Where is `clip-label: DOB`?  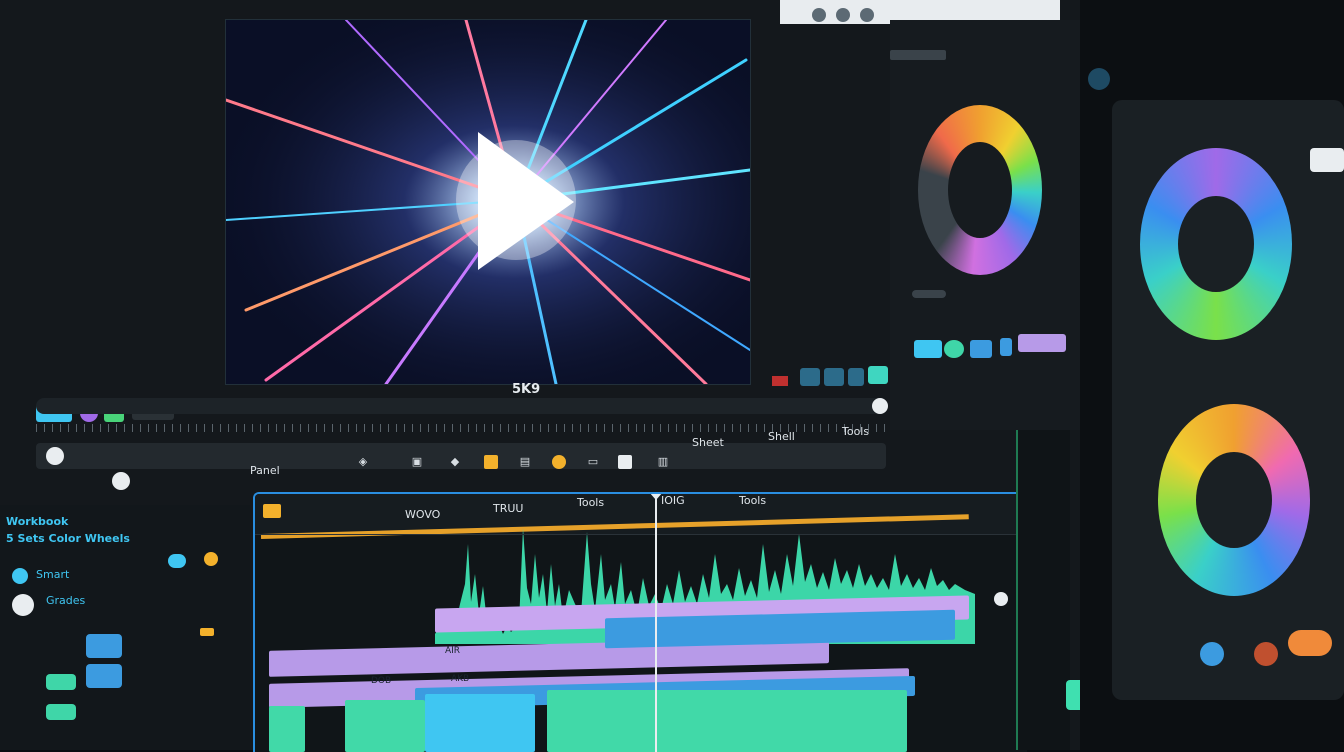
clip-label: DOB is located at coordinates (381, 681).